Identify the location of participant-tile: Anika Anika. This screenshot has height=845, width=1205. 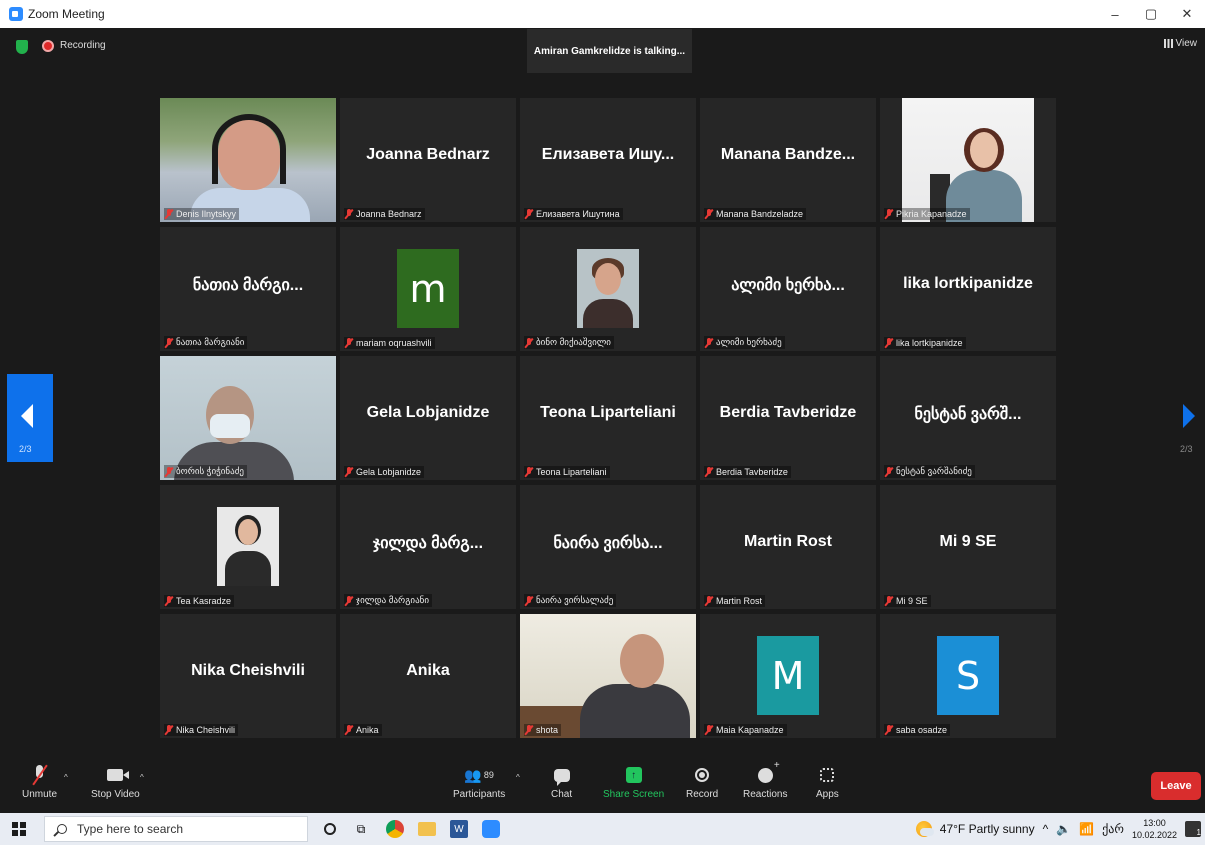
(428, 676).